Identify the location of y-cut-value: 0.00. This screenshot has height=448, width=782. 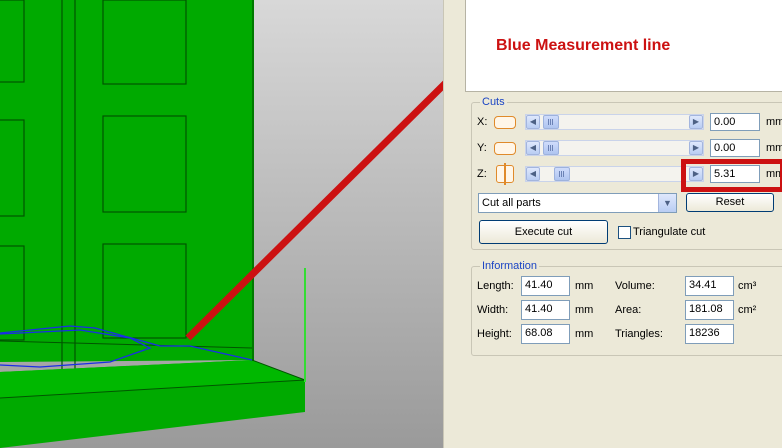
(735, 148).